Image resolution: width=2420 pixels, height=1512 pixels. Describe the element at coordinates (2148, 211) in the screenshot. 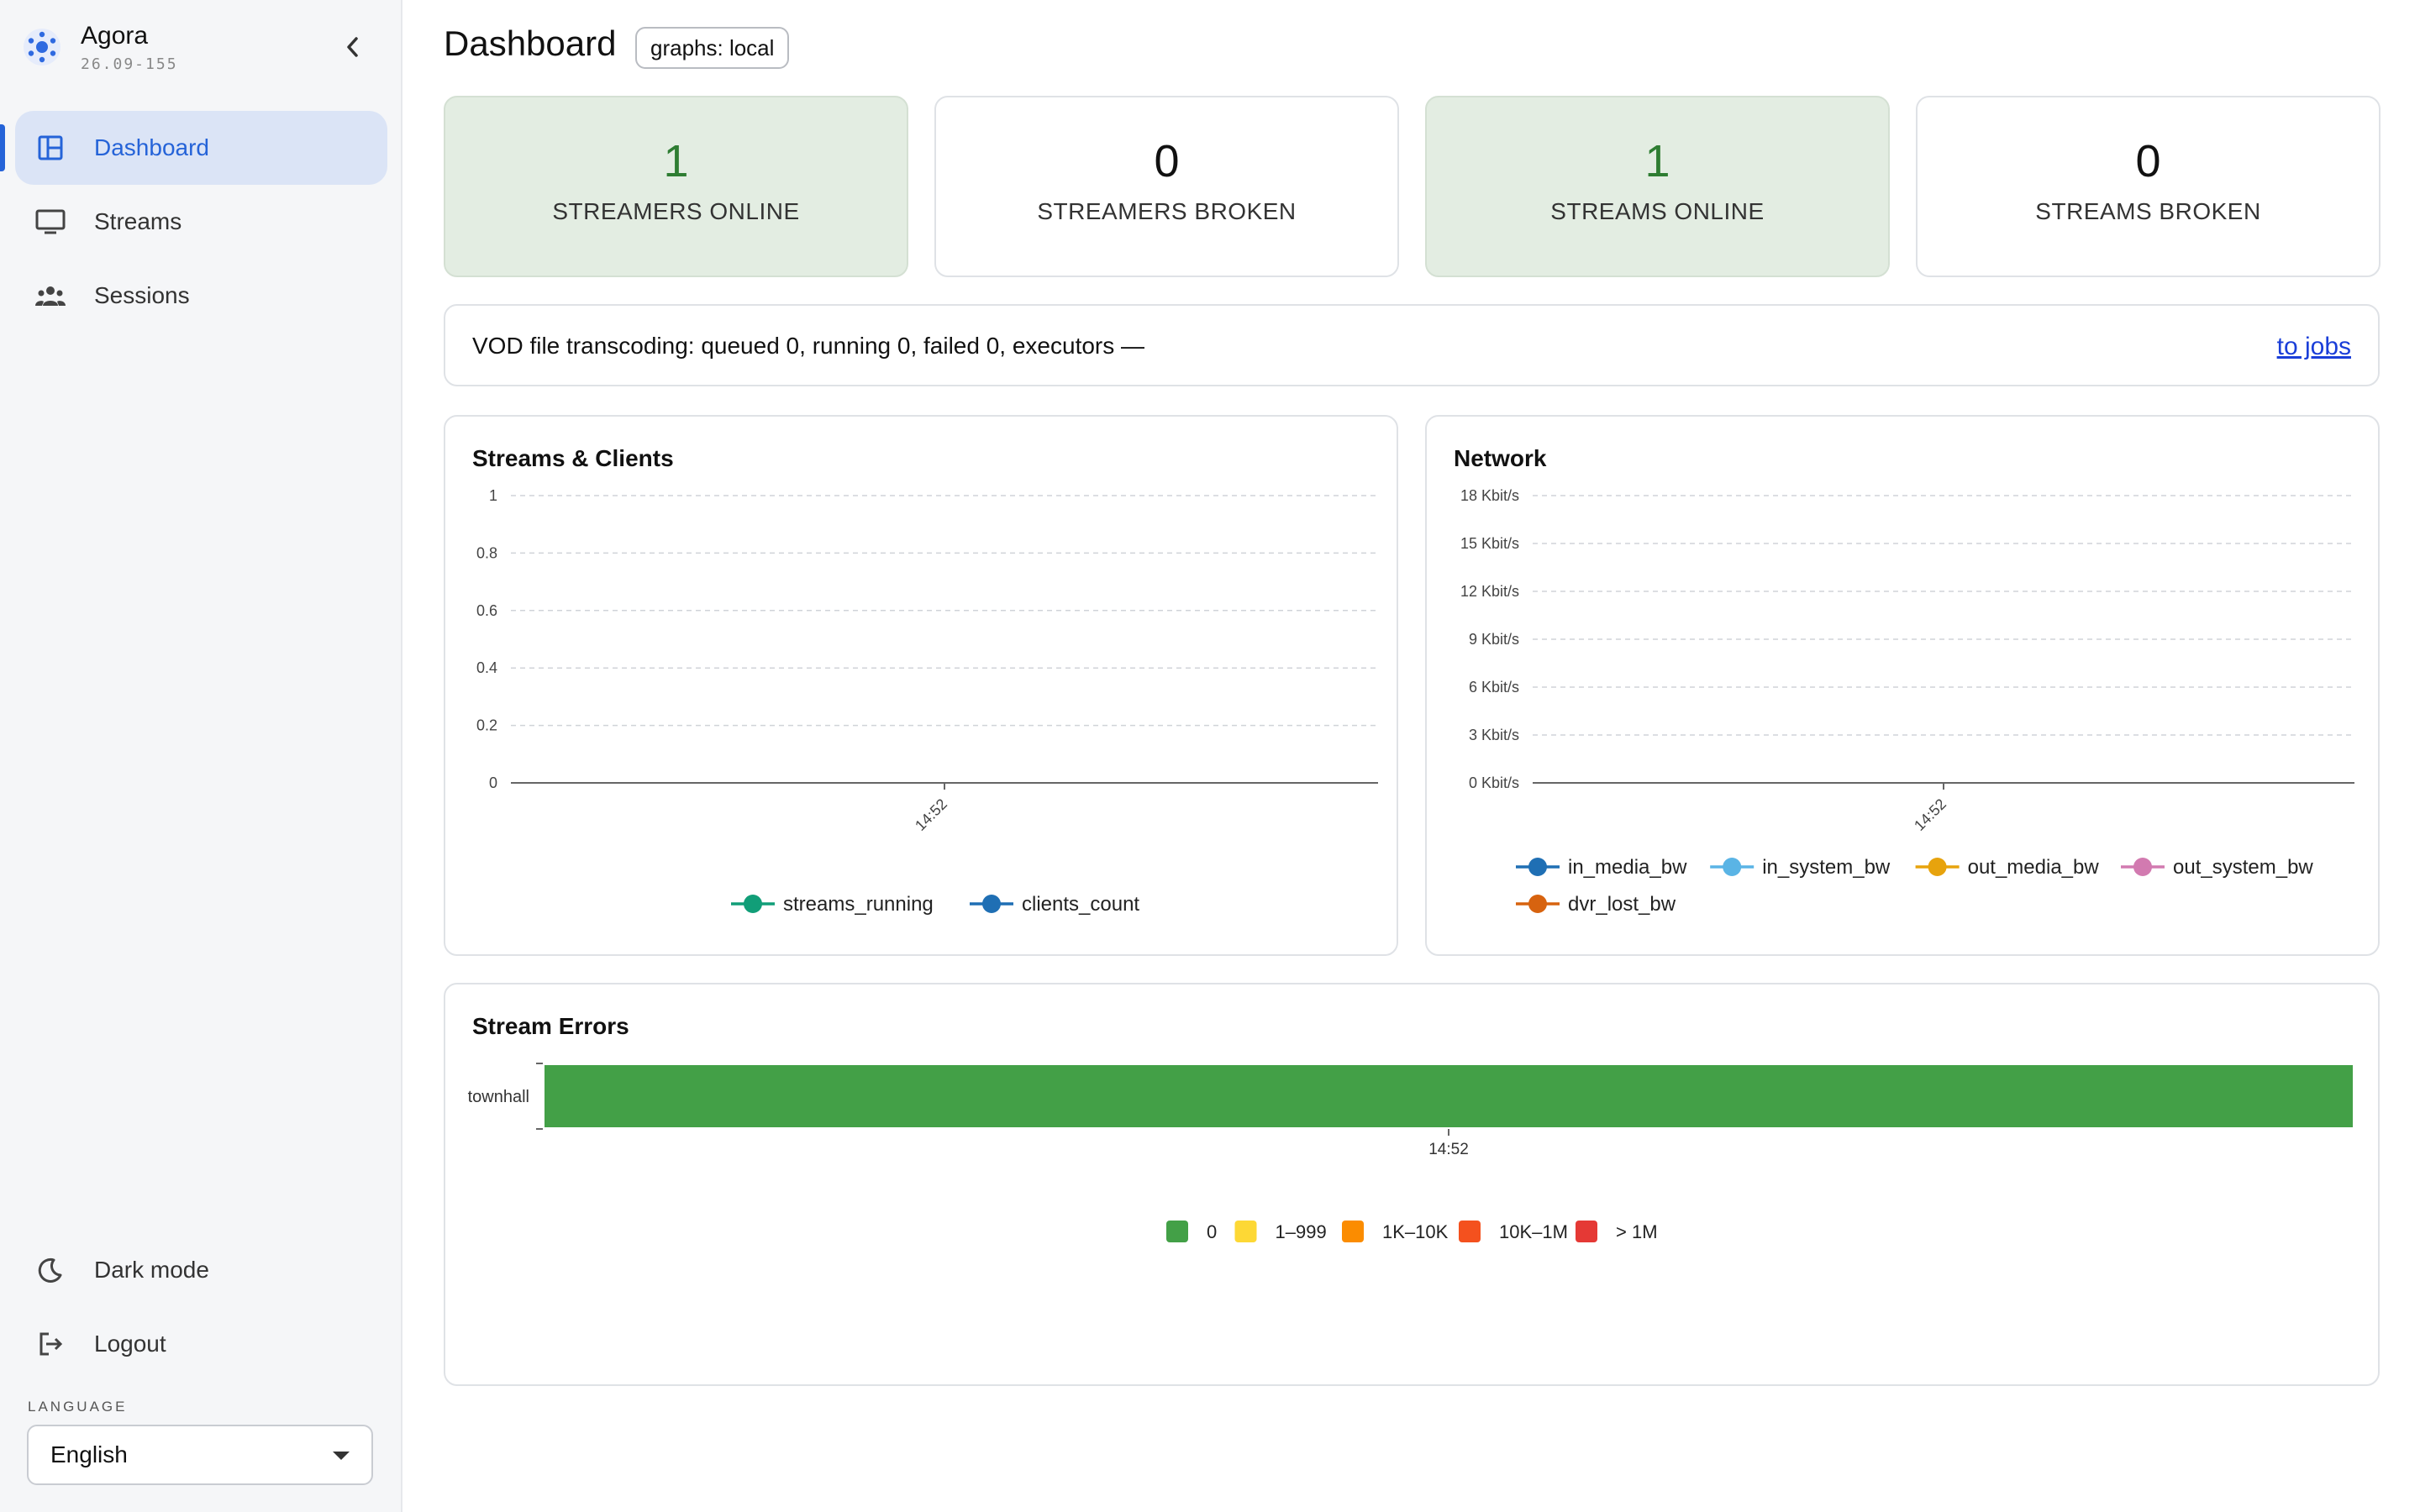

I see `stat-label: STREAMS BROKEN` at that location.